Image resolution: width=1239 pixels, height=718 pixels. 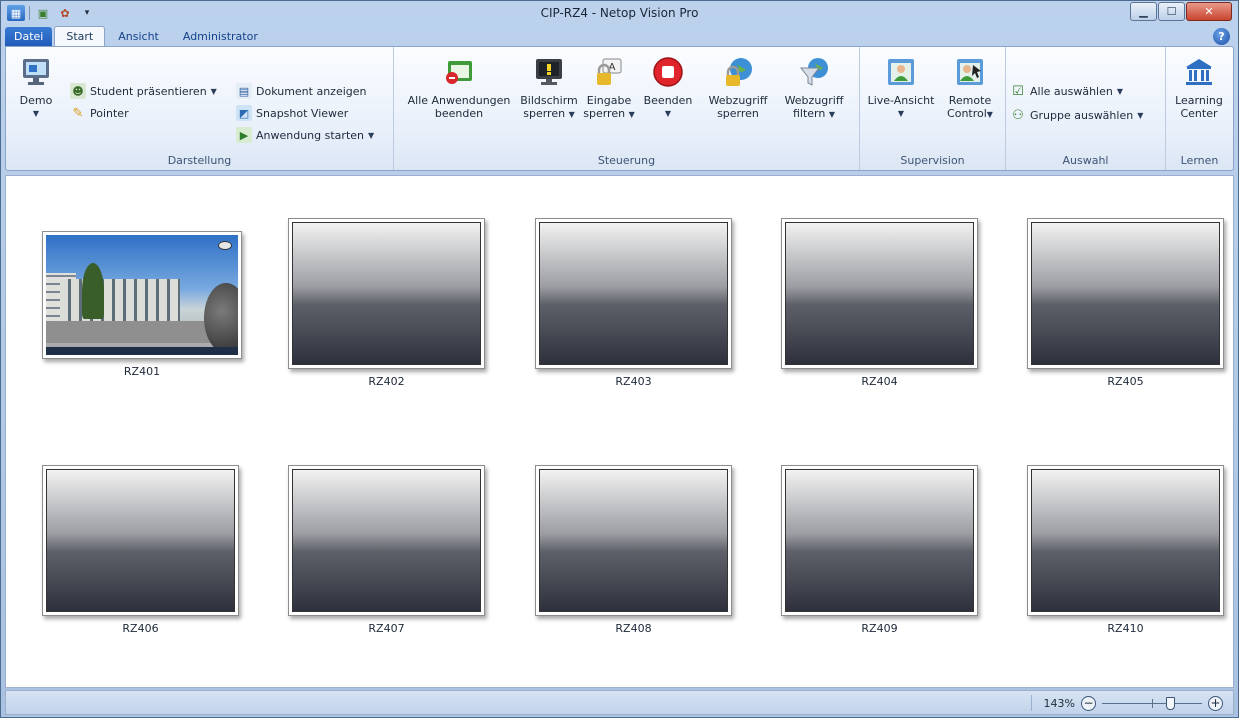 I want to click on student-icon: ☻, so click(x=78, y=91).